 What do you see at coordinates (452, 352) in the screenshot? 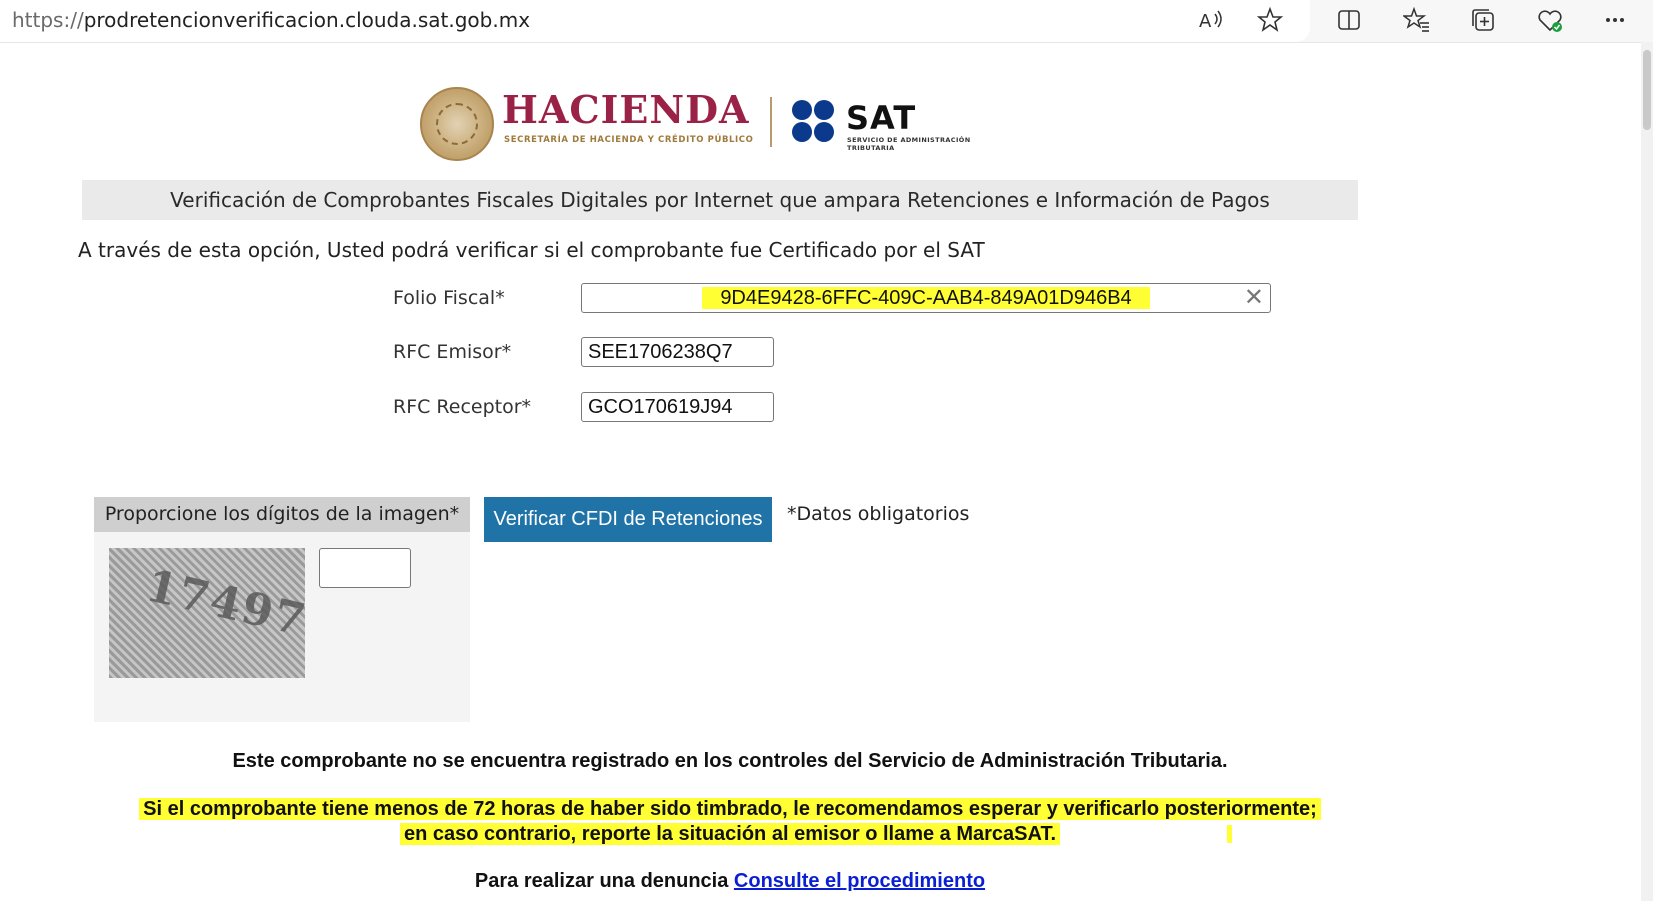
I see `rfc-emisor-label: RFC Emisor*` at bounding box center [452, 352].